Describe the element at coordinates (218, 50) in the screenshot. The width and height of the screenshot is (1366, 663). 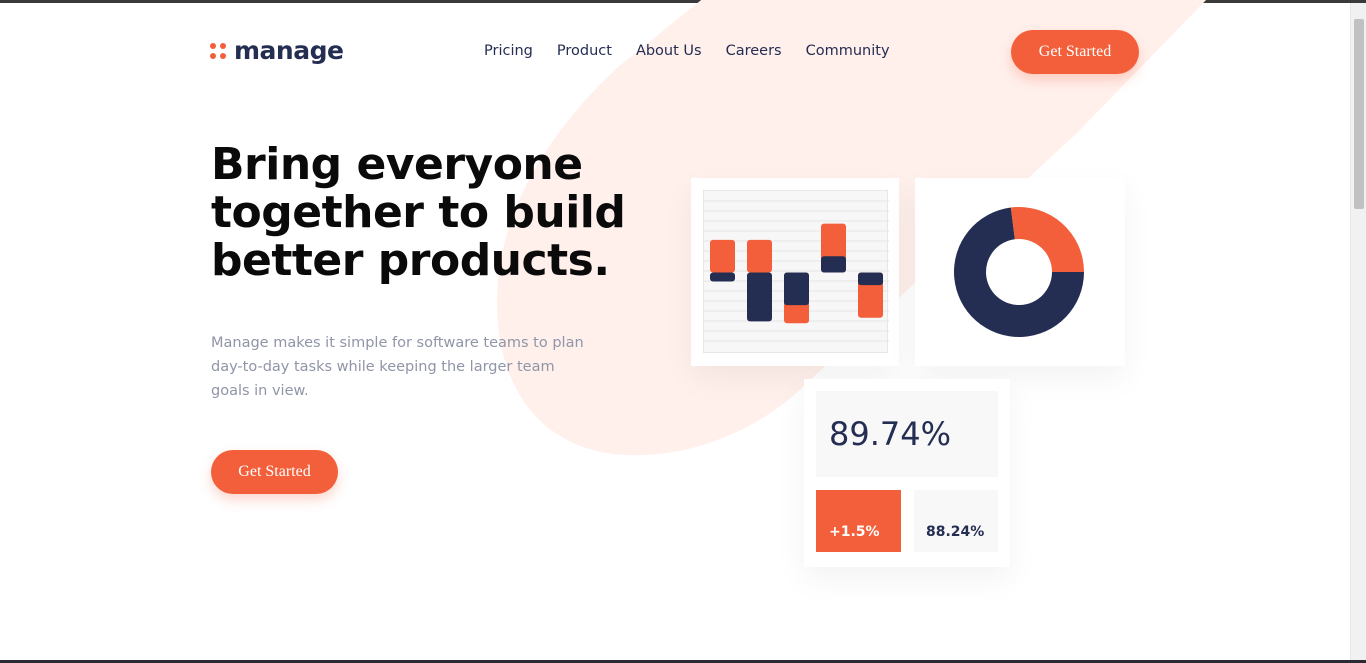
I see `logo-dots-icon` at that location.